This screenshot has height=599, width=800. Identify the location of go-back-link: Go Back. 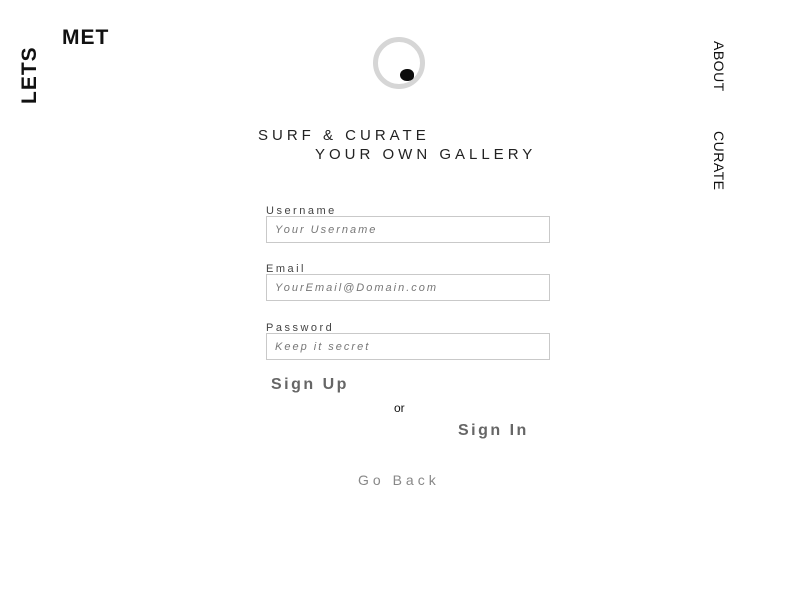
(399, 480).